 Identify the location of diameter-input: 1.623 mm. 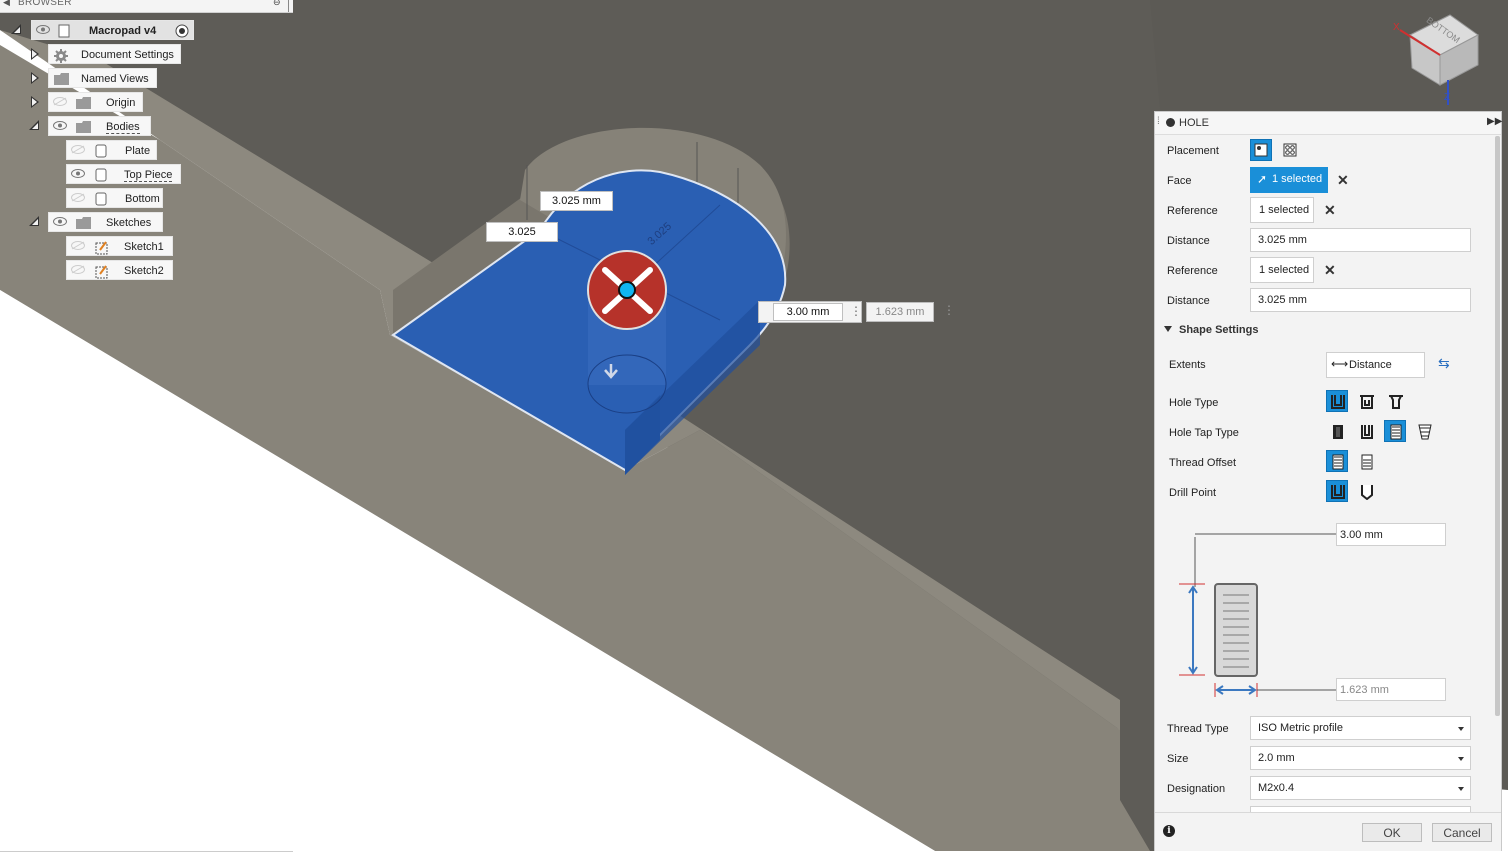
(900, 312).